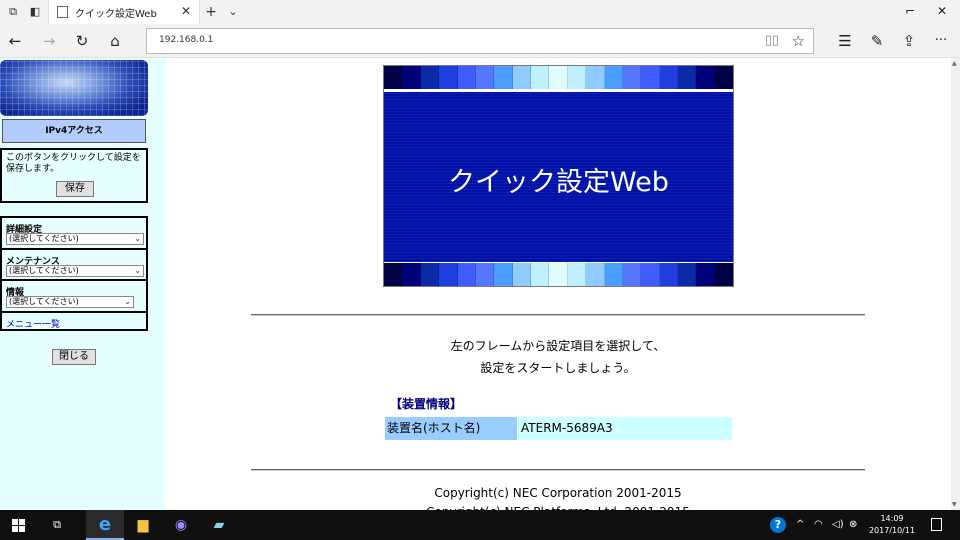 This screenshot has width=960, height=540. I want to click on help-icon: ?, so click(778, 525).